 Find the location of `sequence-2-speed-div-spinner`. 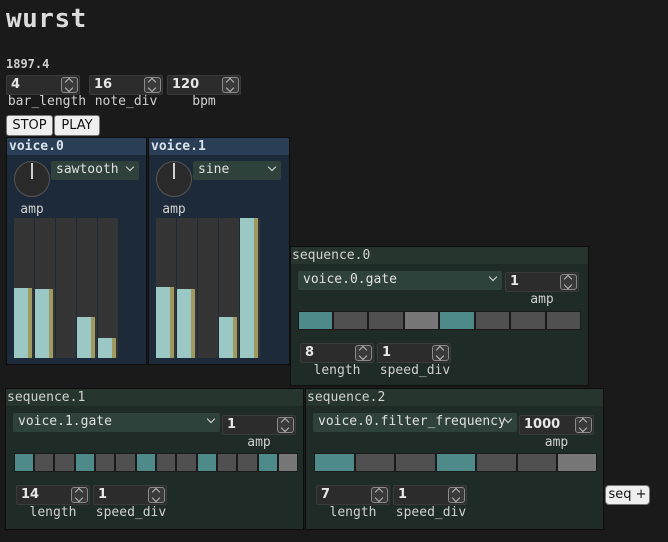

sequence-2-speed-div-spinner is located at coordinates (456, 495).